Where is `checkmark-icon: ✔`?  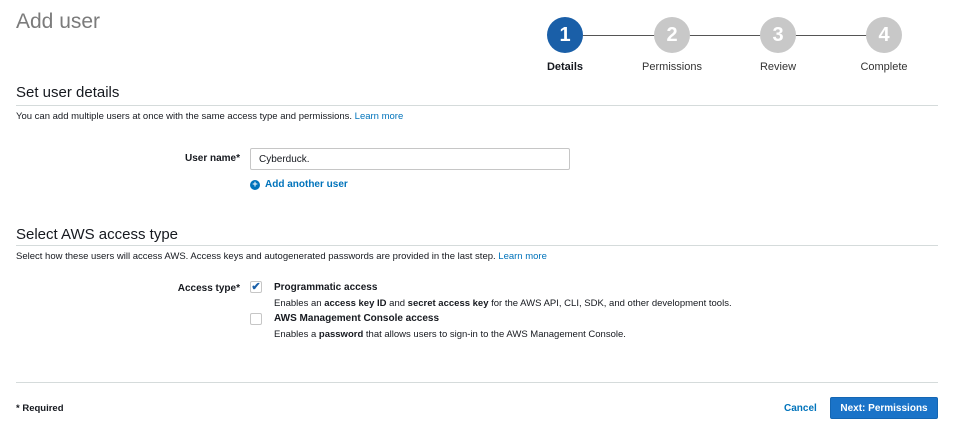 checkmark-icon: ✔ is located at coordinates (256, 286).